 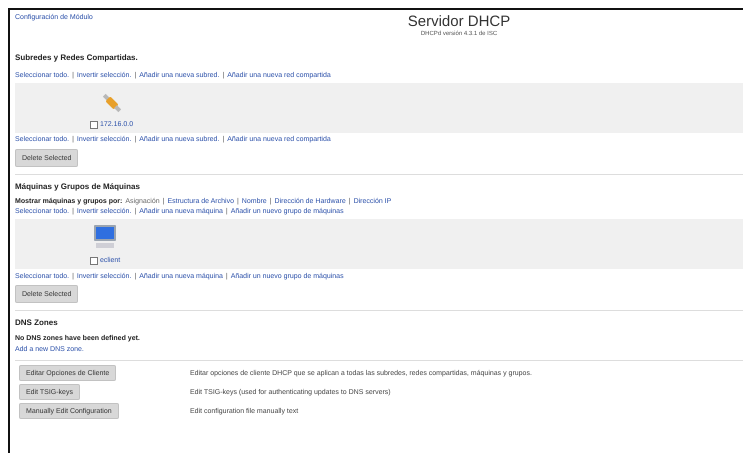 I want to click on network-cable-icon, so click(x=111, y=103).